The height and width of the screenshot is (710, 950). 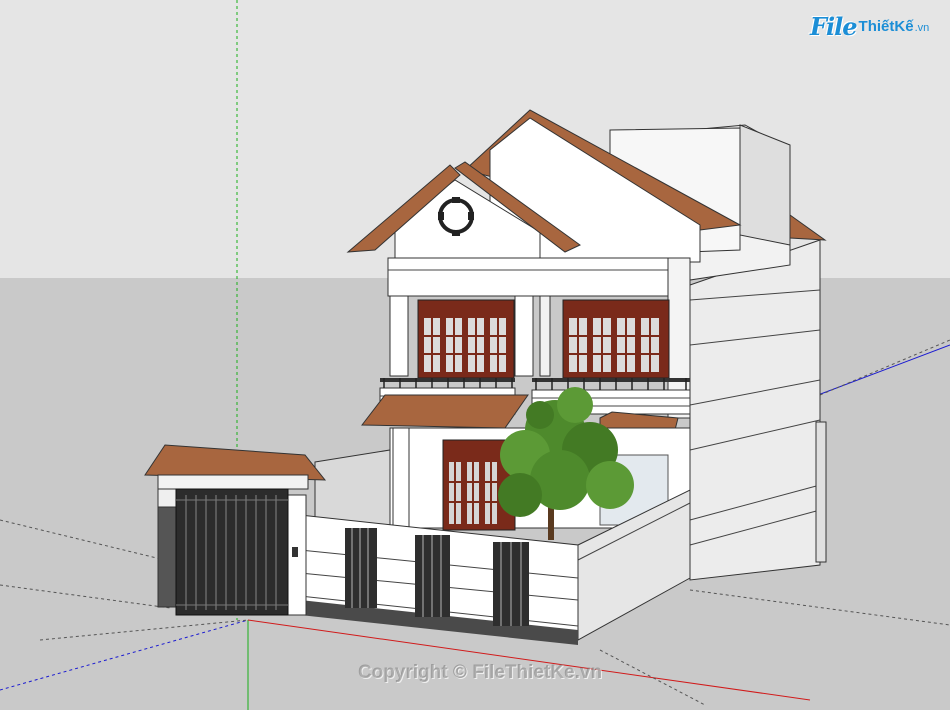 I want to click on logo-brand-text: ThiếtKế, so click(x=886, y=26).